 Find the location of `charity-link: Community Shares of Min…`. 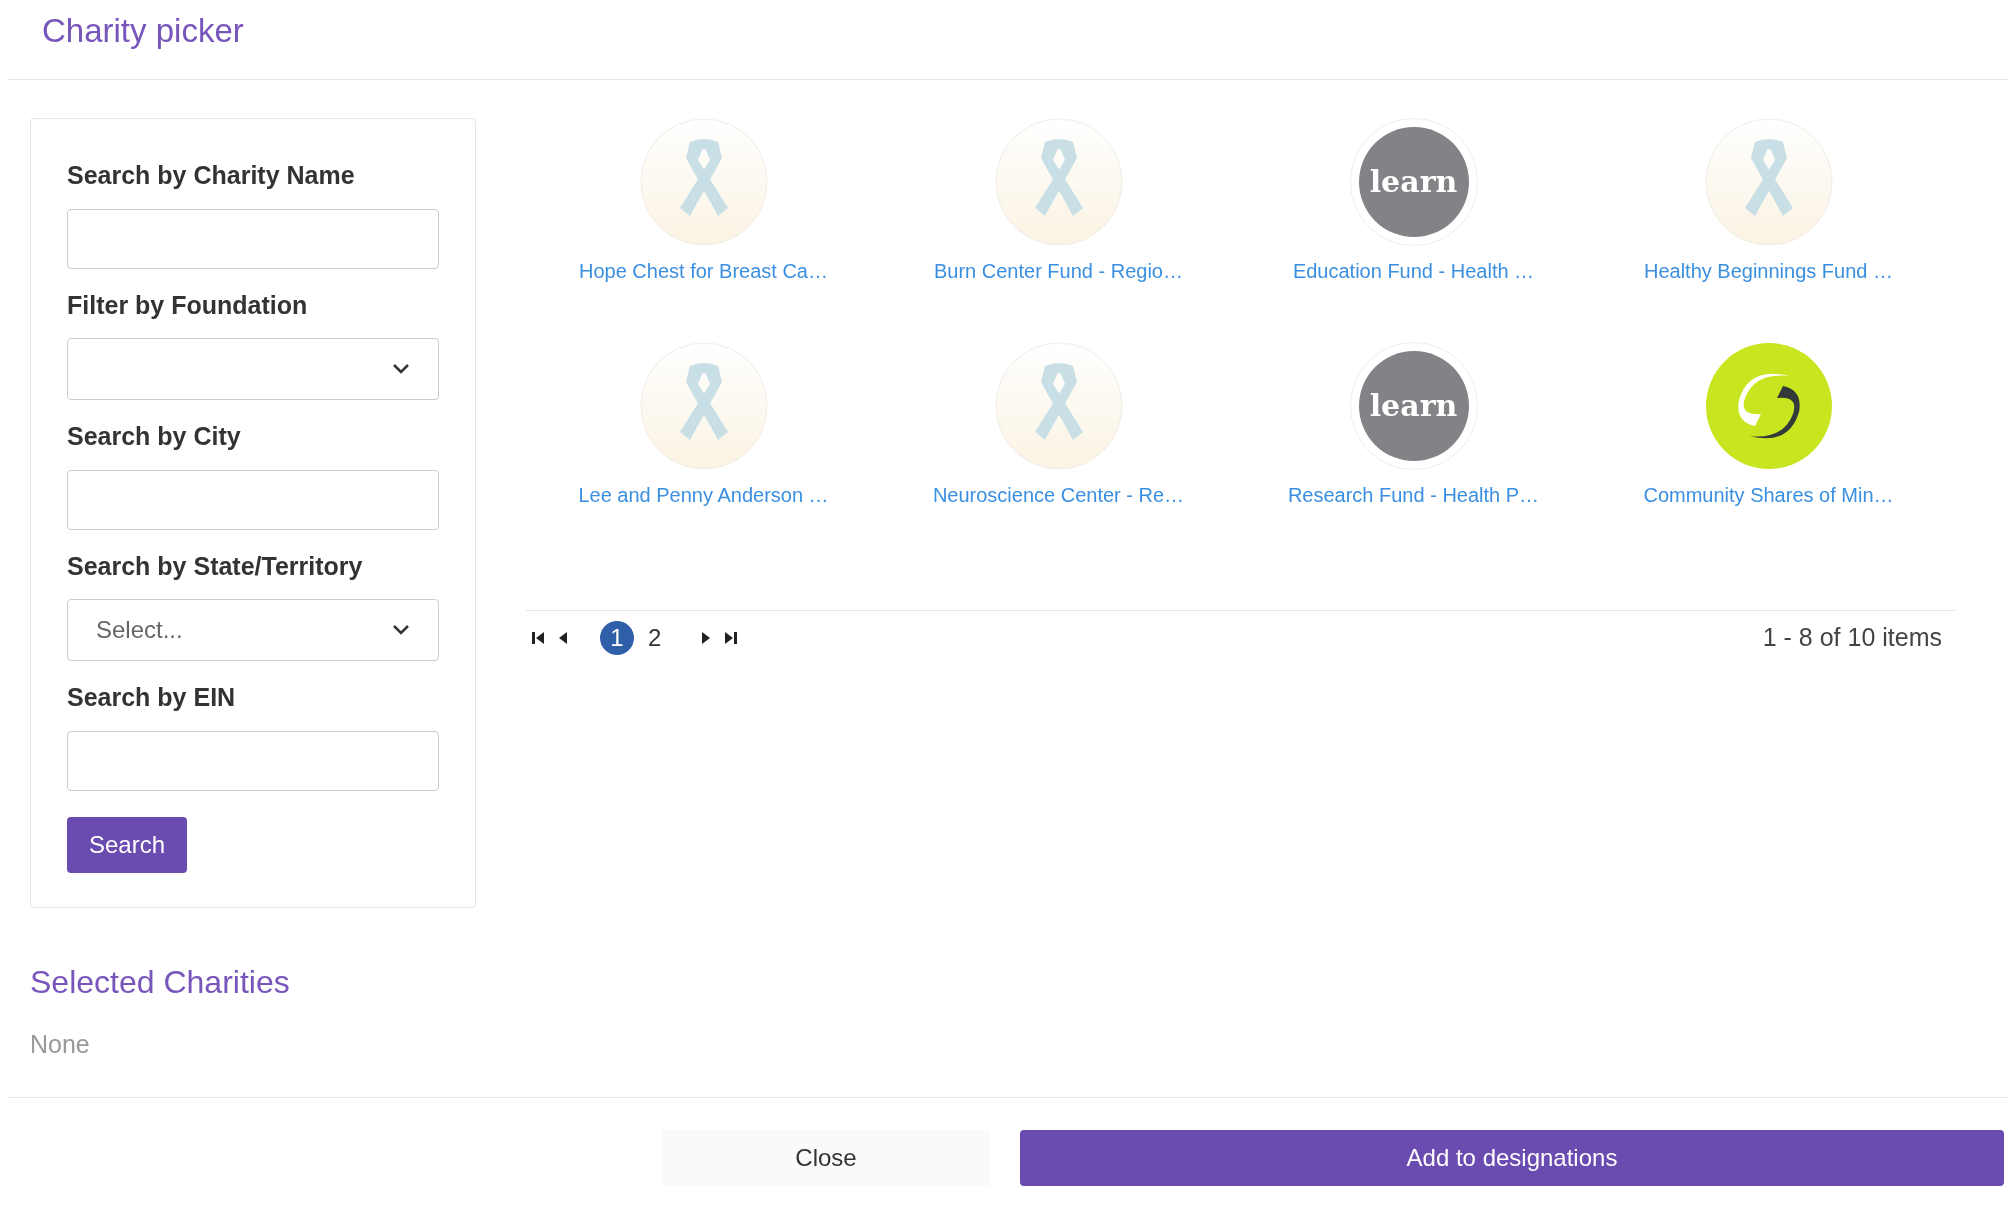

charity-link: Community Shares of Min… is located at coordinates (1768, 495).